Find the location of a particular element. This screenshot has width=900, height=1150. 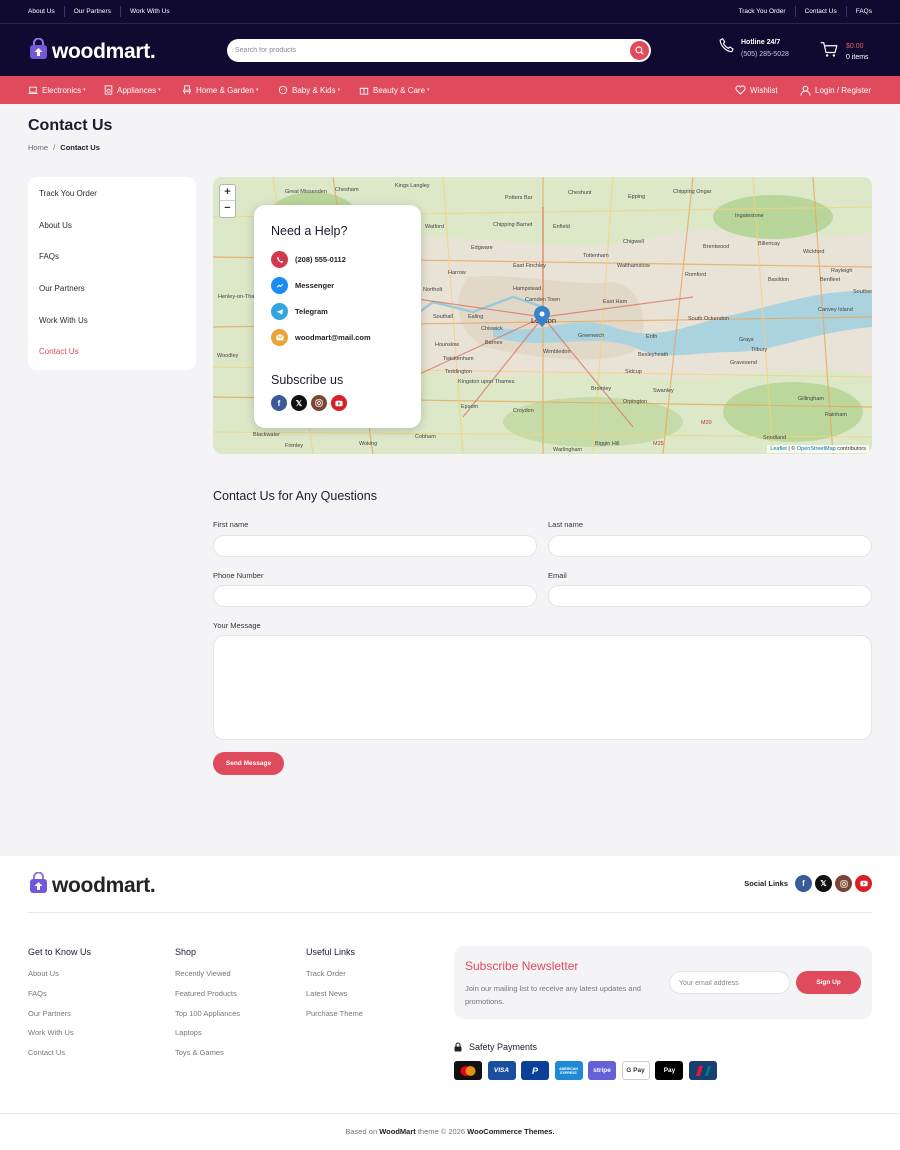

nav-item-appliances: Appliances ▾ is located at coordinates (132, 90).